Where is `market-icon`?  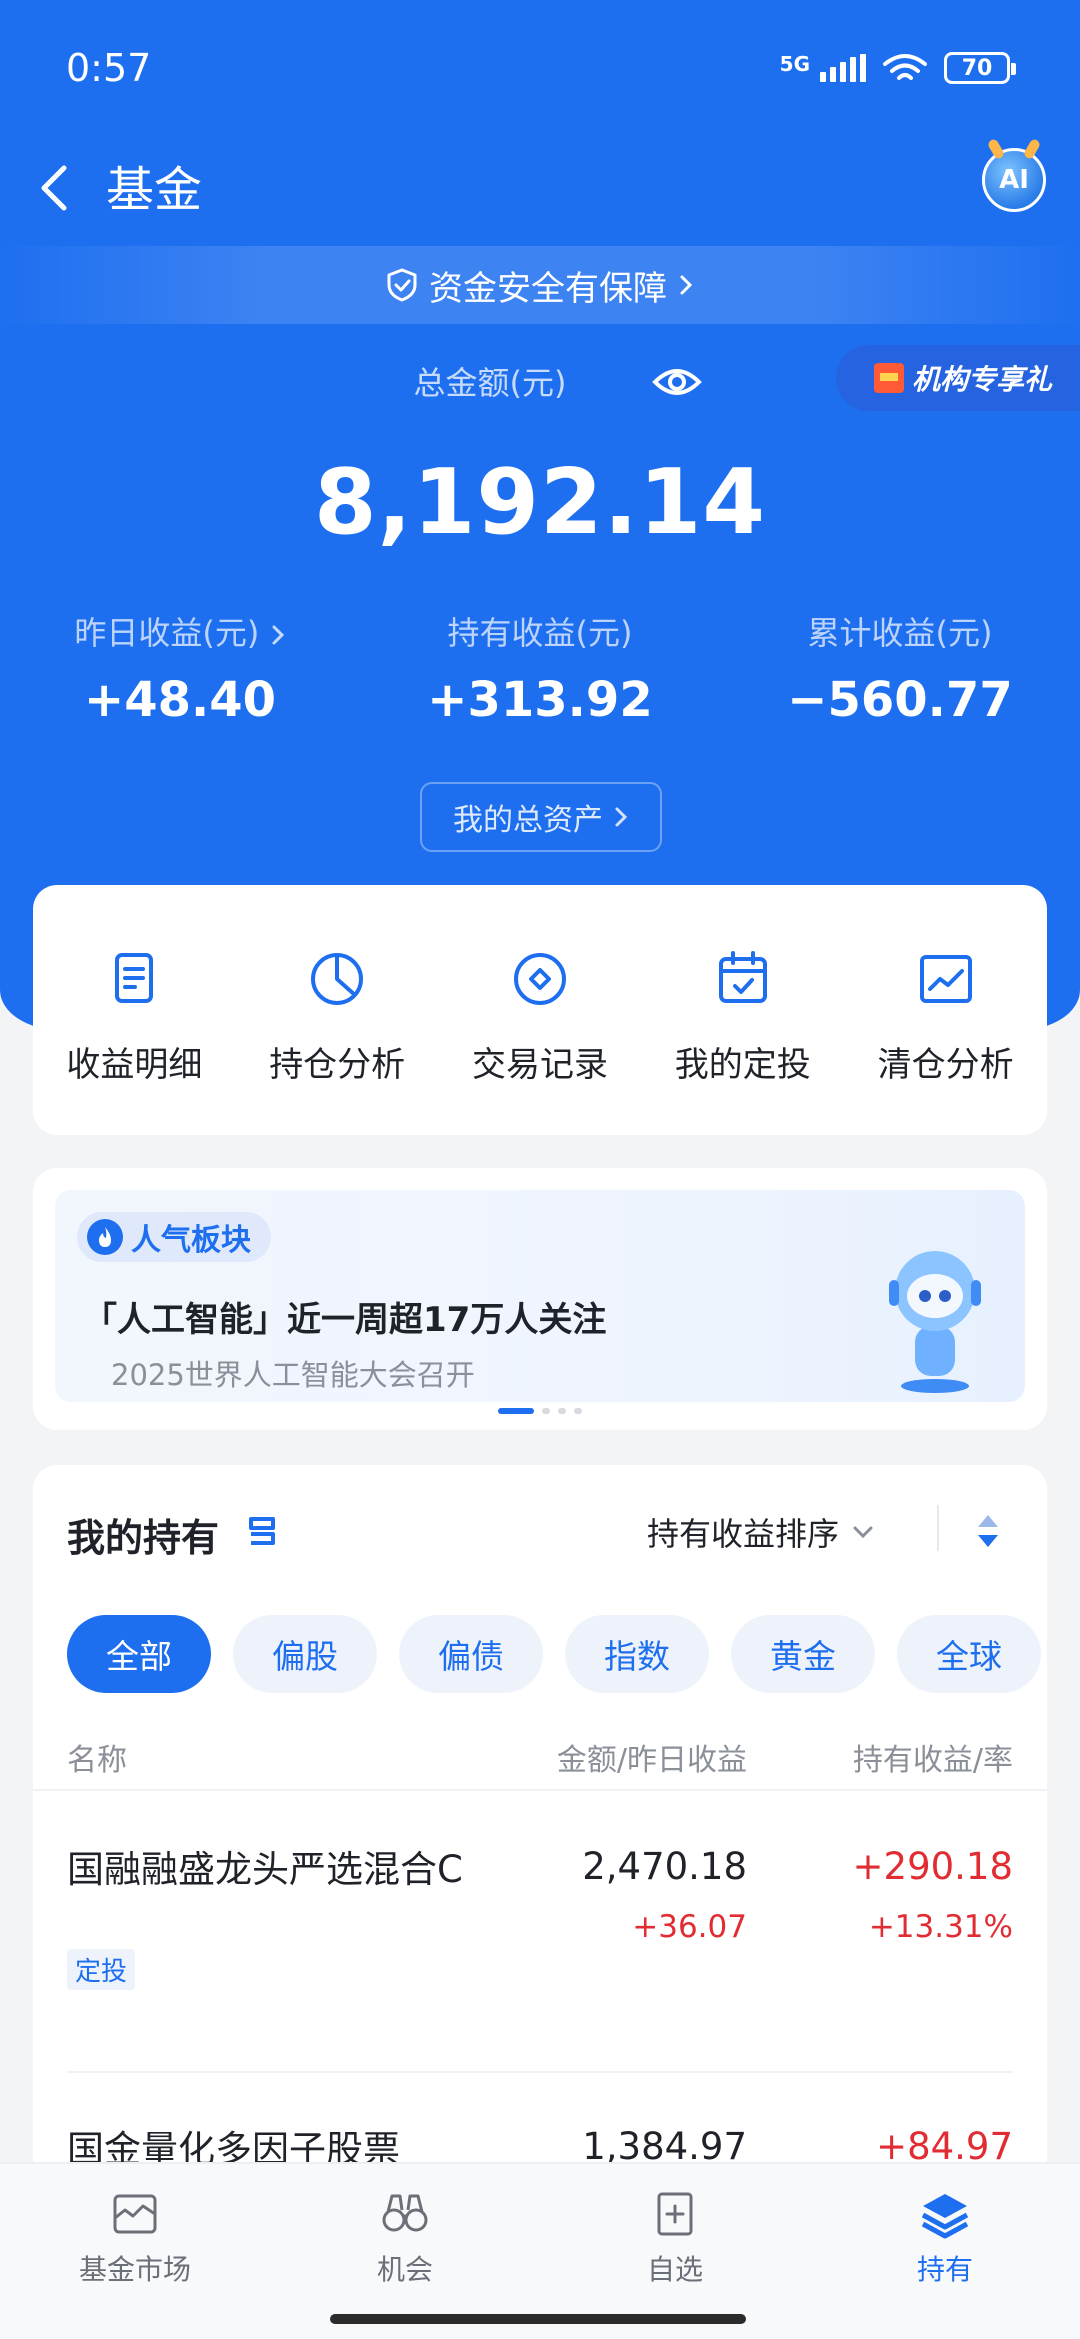
market-icon is located at coordinates (135, 2214).